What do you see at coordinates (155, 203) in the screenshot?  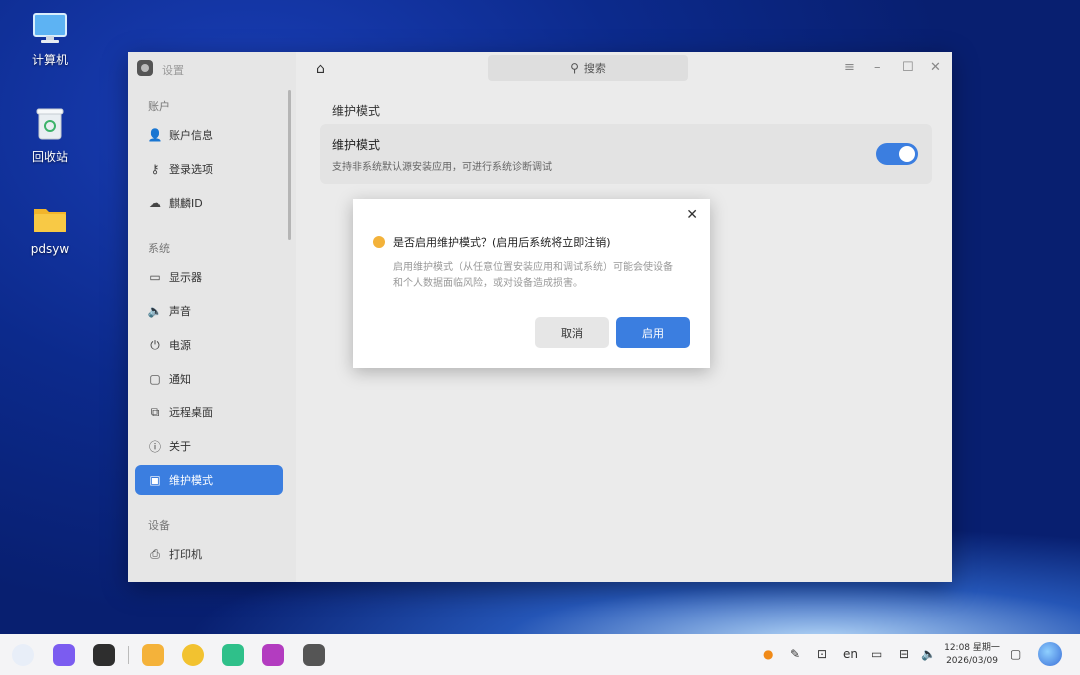 I see `cloud-icon: ☁` at bounding box center [155, 203].